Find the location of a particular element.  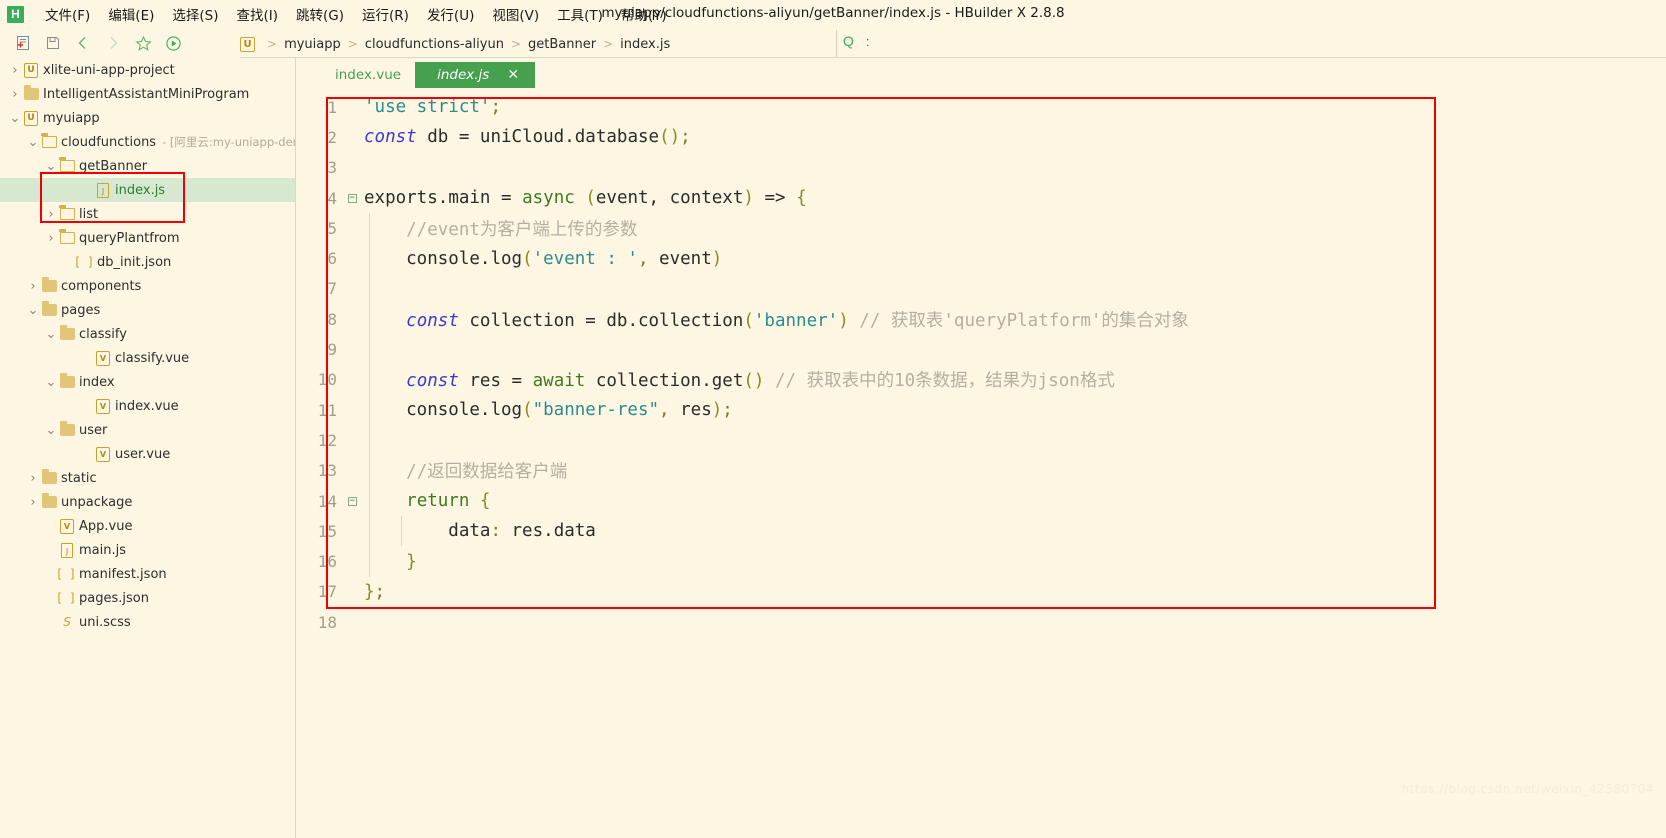

menu-item-tools: 工具(T) is located at coordinates (580, 14).